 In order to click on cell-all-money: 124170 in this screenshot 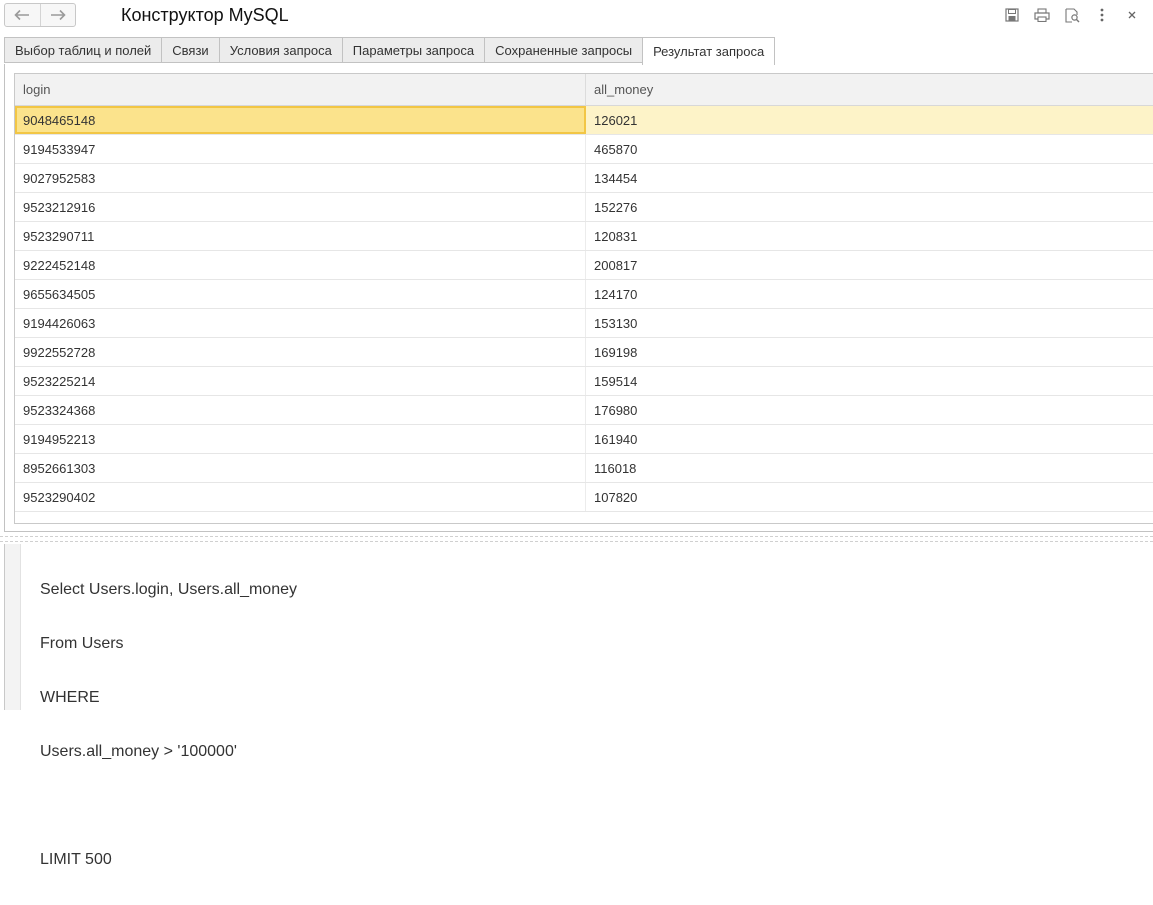, I will do `click(869, 294)`.